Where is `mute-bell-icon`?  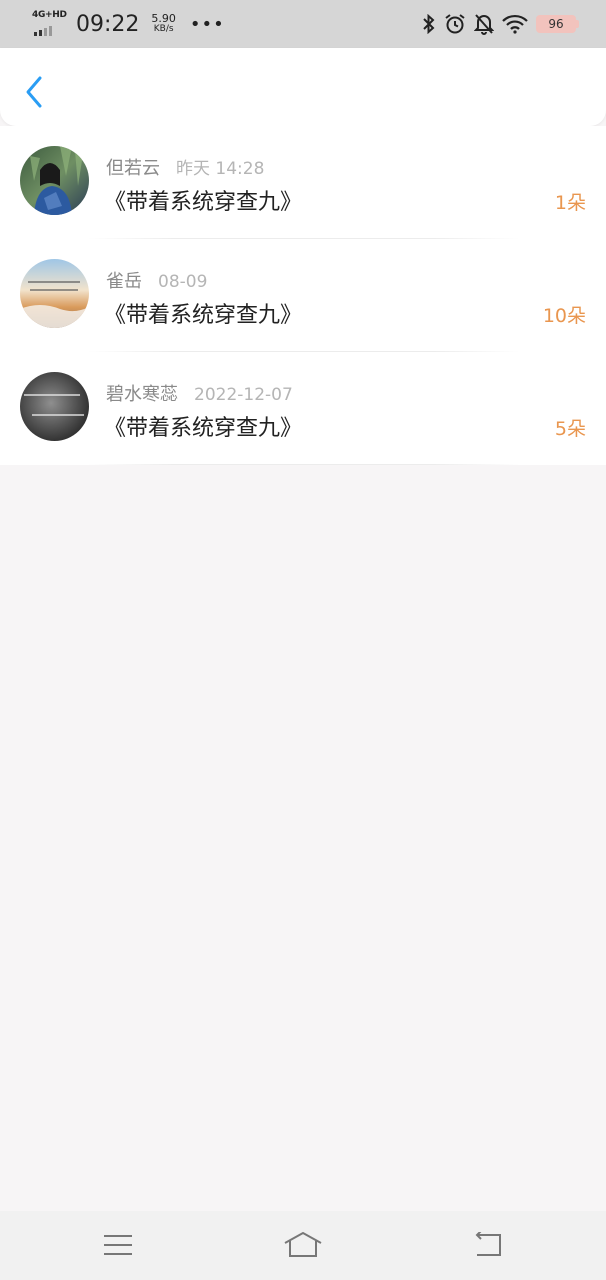 mute-bell-icon is located at coordinates (484, 24).